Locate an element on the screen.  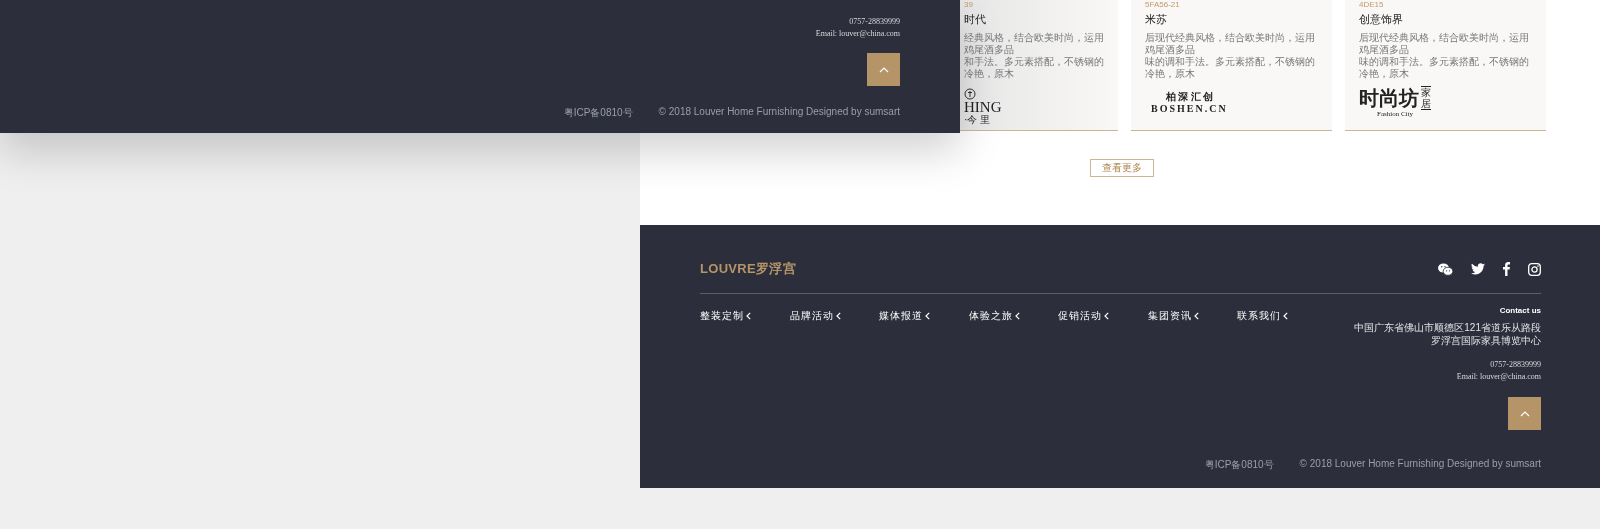
contact-heading: Contact us is located at coordinates (1520, 311).